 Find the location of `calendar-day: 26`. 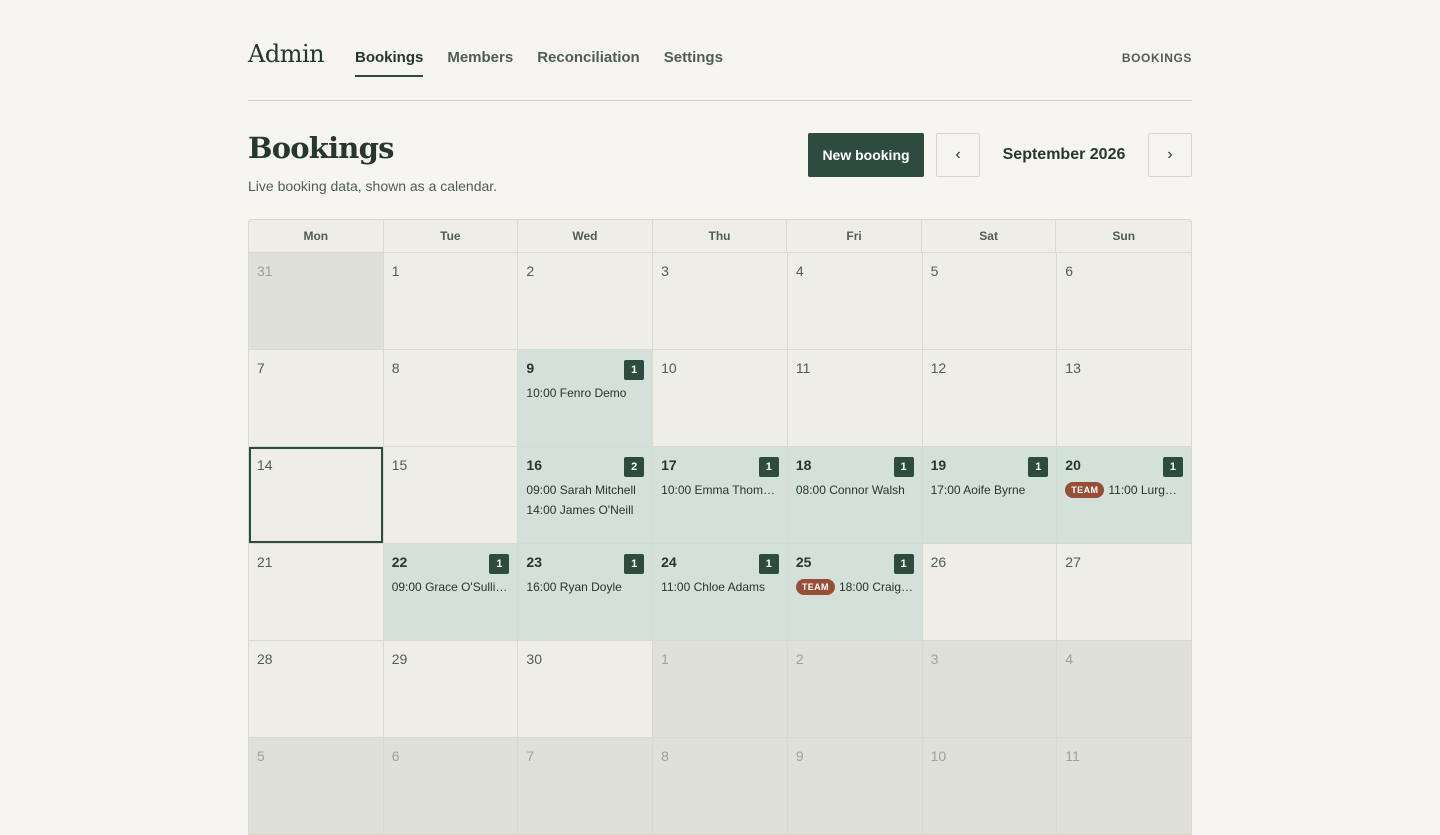

calendar-day: 26 is located at coordinates (990, 592).